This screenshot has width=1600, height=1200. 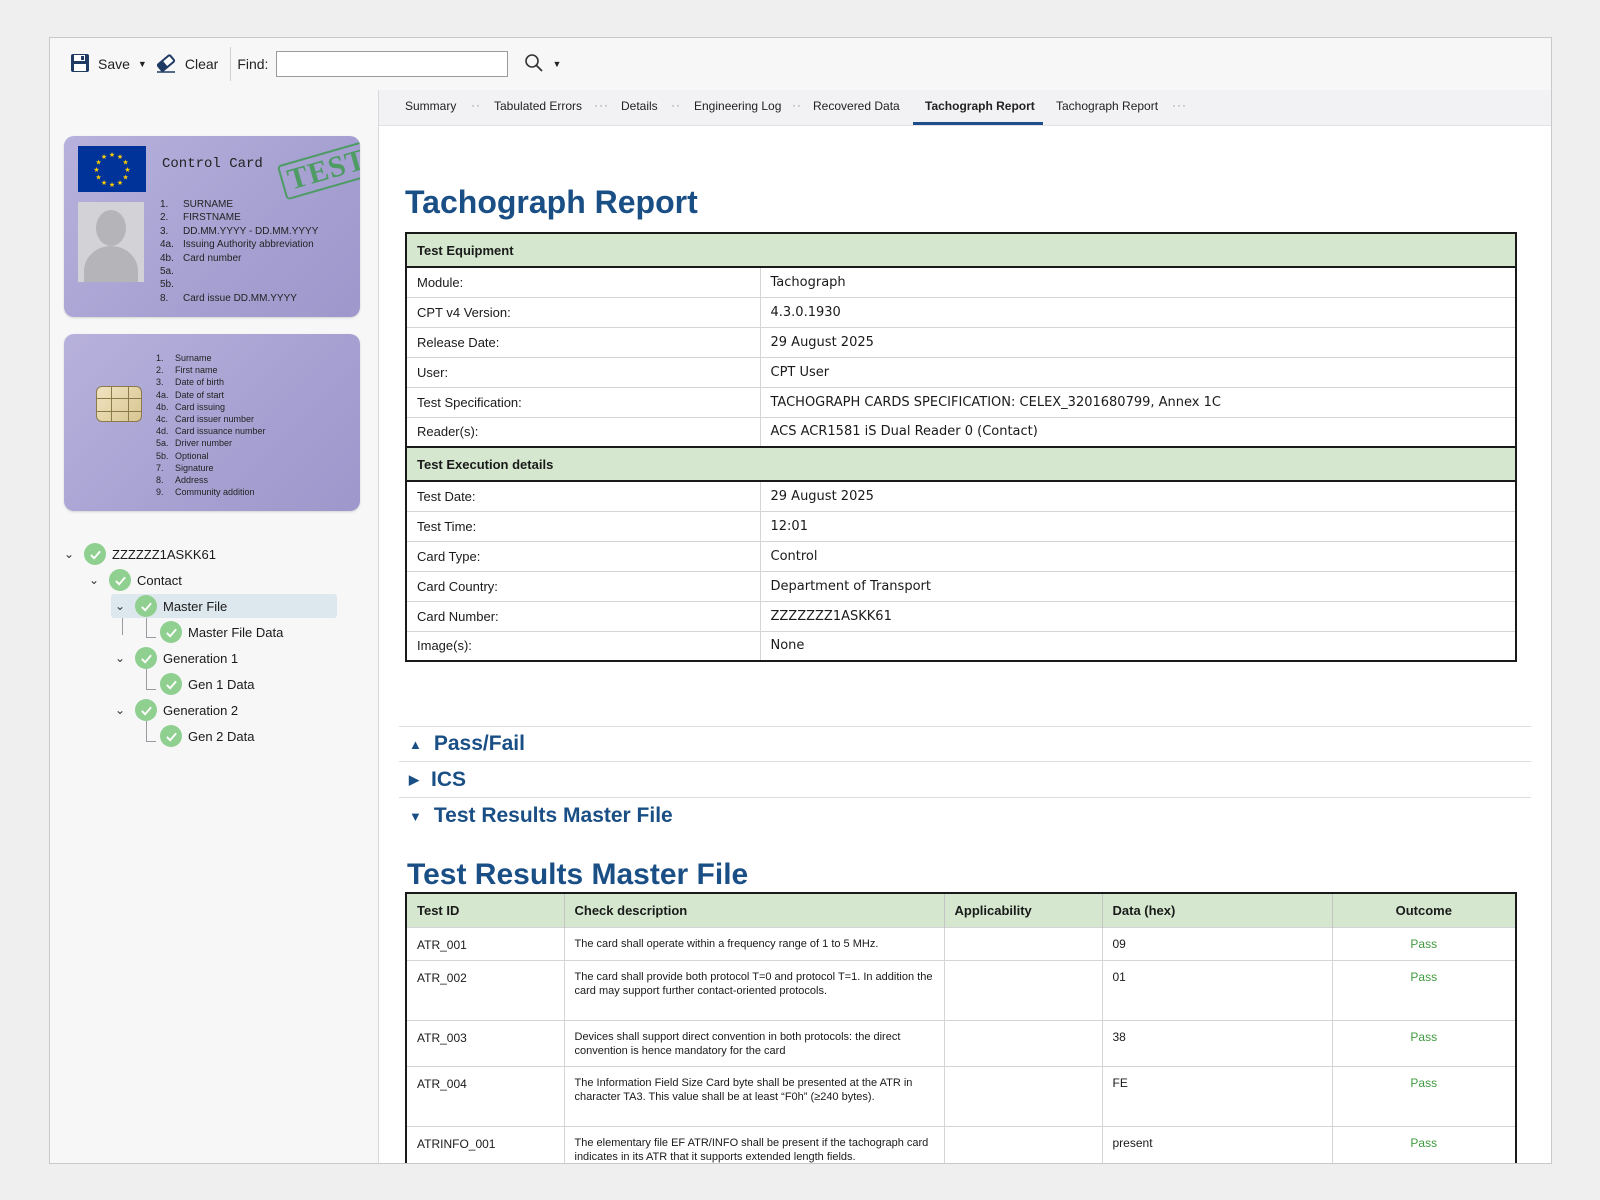 What do you see at coordinates (195, 606) in the screenshot?
I see `tree-node-label: Master File` at bounding box center [195, 606].